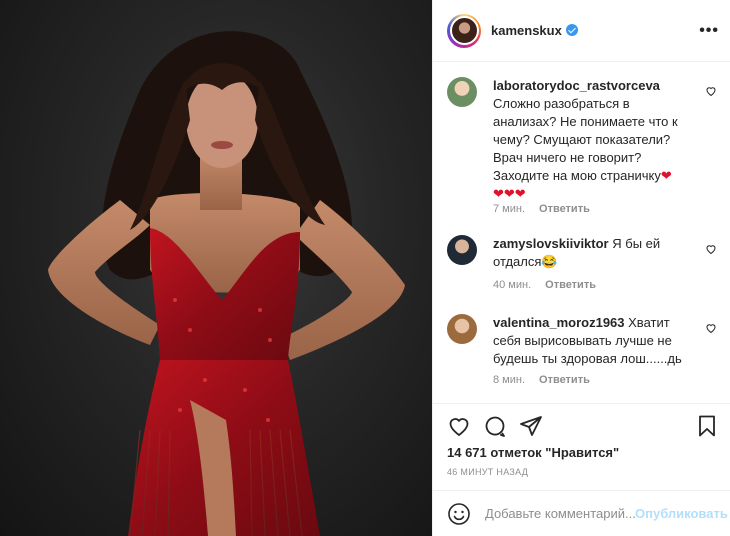 This screenshot has width=730, height=536. I want to click on comment-meta: 7 мин. Ответить, so click(541, 209).